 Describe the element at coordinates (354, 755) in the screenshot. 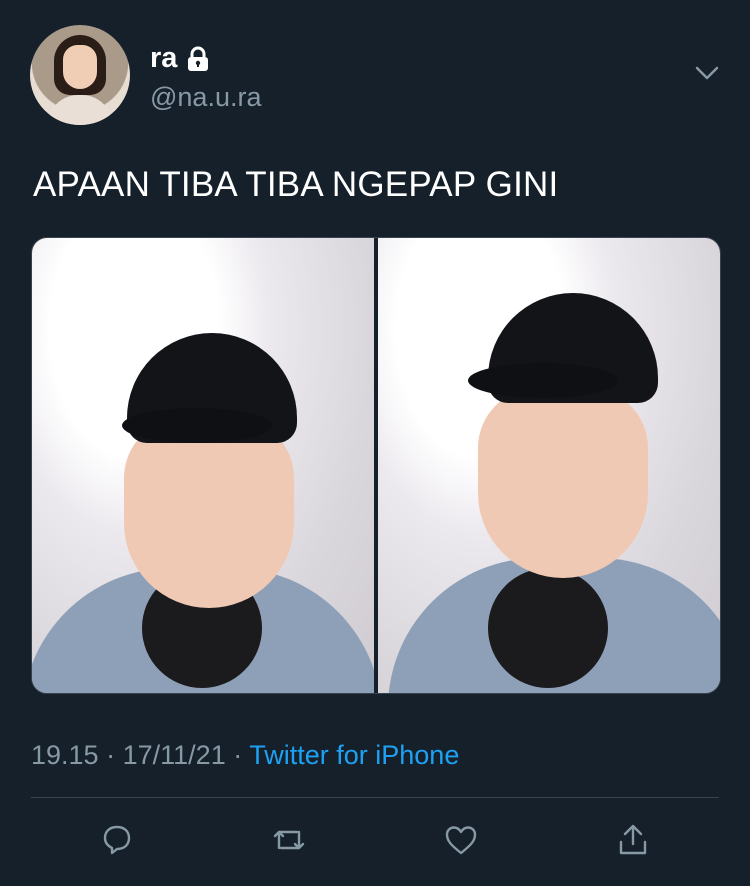

I see `tweet-source-link: Twitter for iPhone` at that location.